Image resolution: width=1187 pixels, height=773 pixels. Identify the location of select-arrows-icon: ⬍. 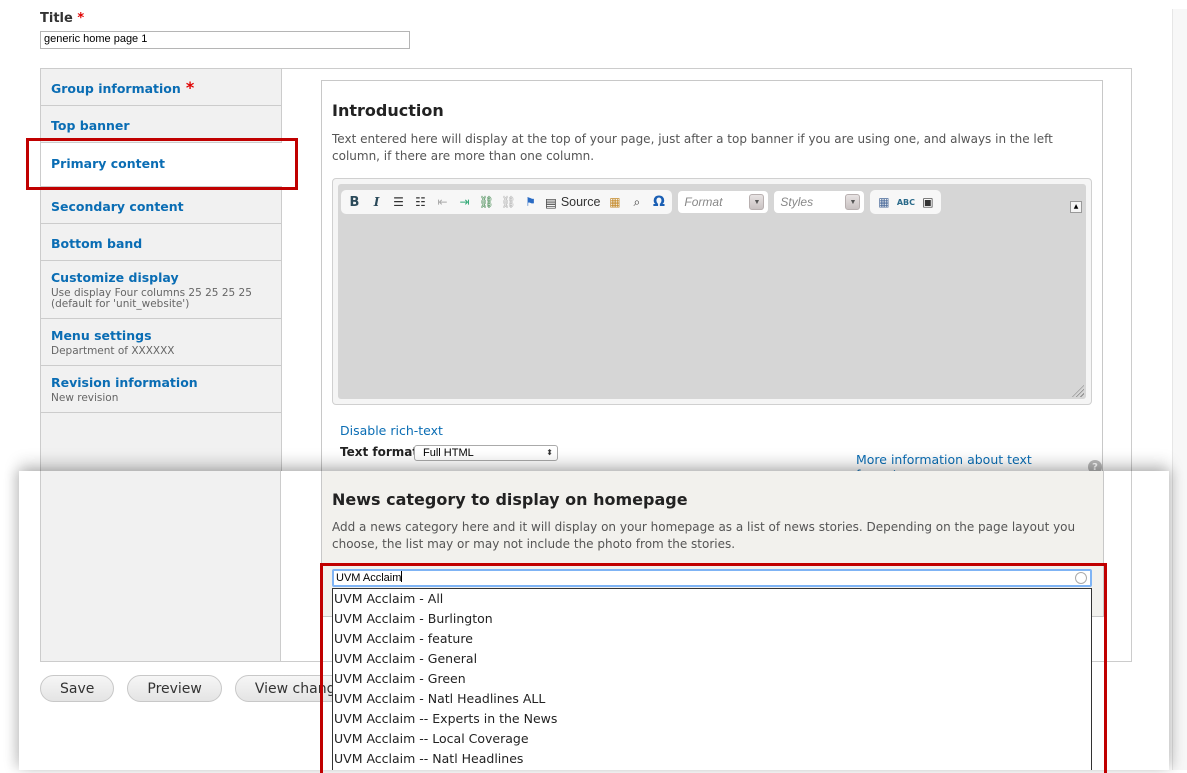
(549, 452).